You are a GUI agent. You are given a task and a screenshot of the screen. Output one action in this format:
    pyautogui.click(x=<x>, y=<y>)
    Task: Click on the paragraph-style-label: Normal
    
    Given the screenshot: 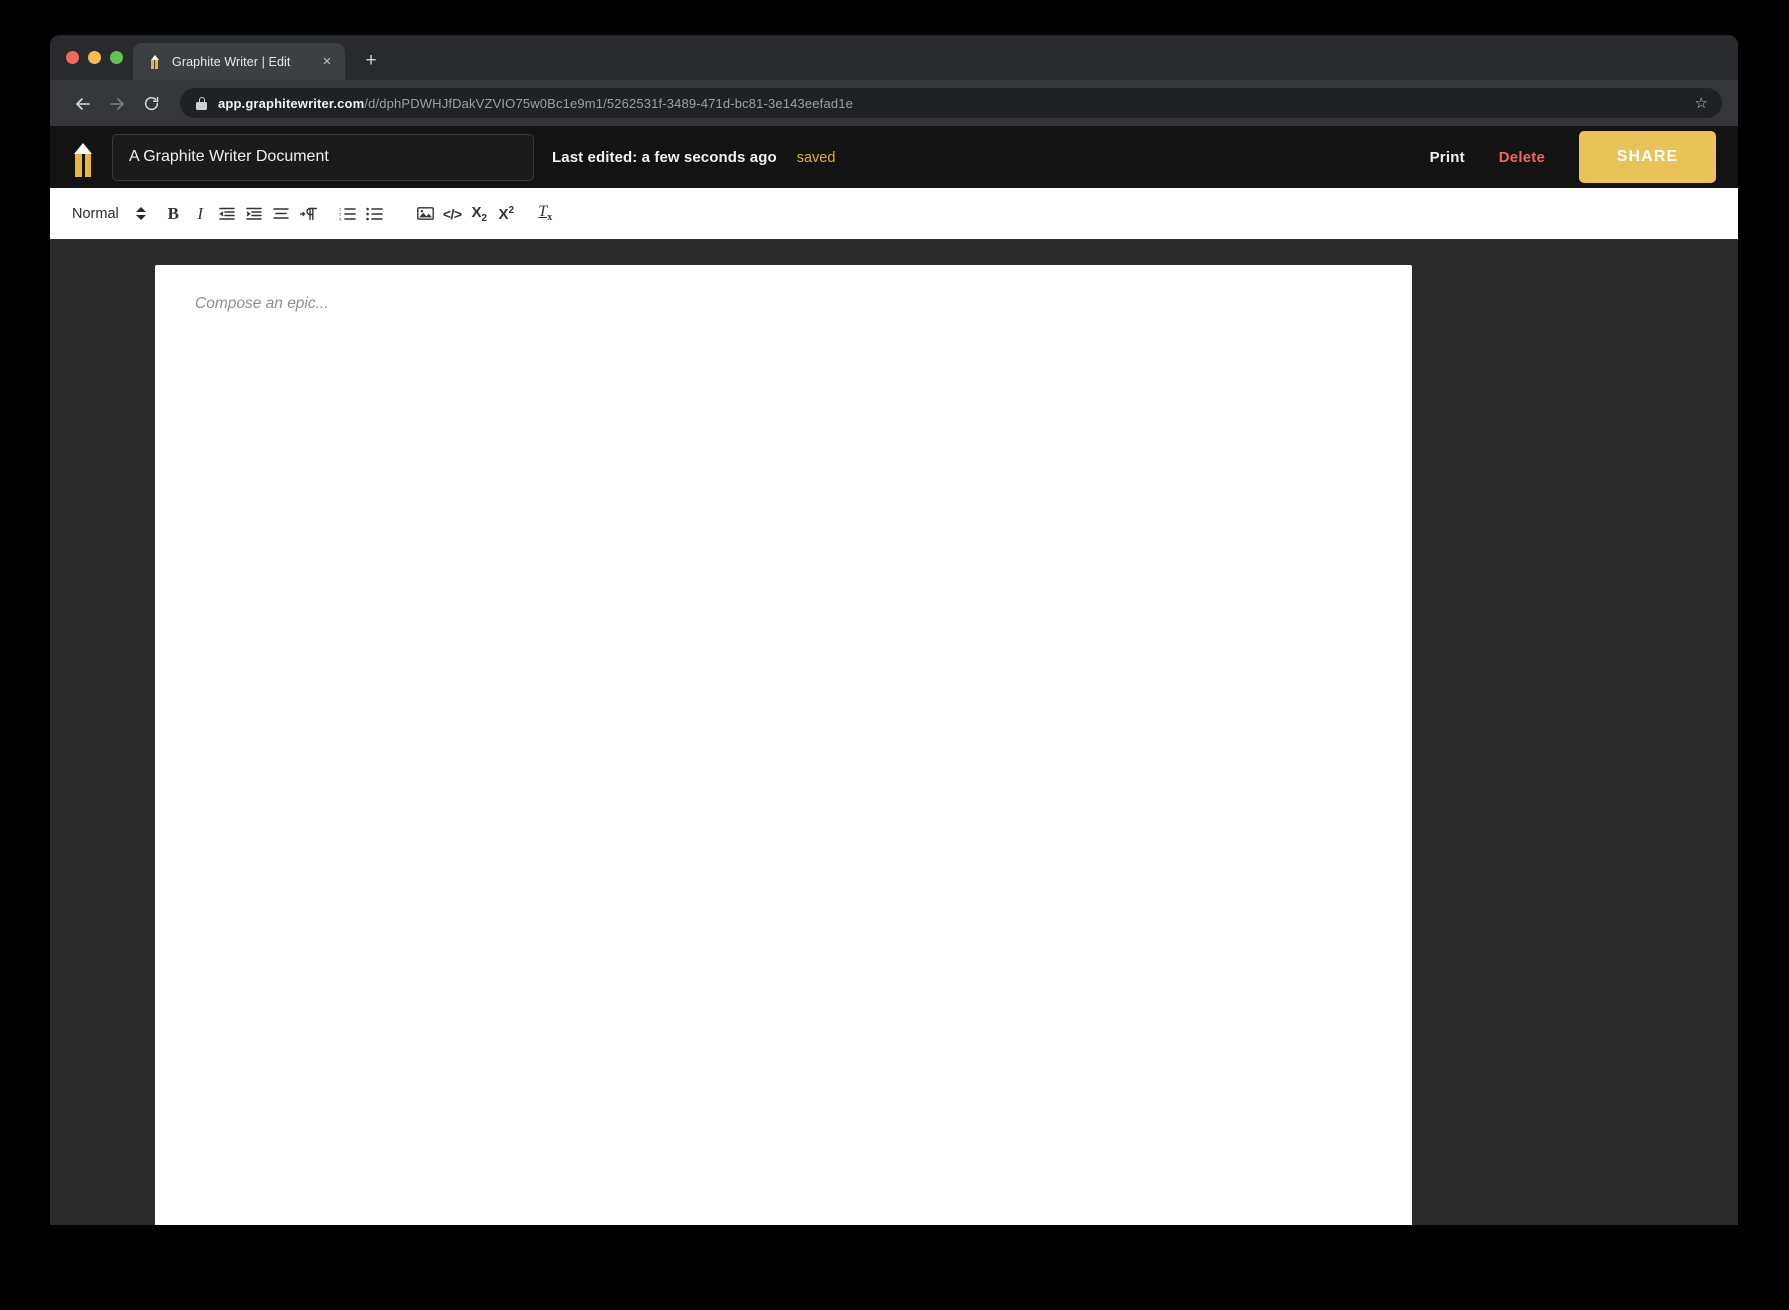 What is the action you would take?
    pyautogui.click(x=95, y=213)
    